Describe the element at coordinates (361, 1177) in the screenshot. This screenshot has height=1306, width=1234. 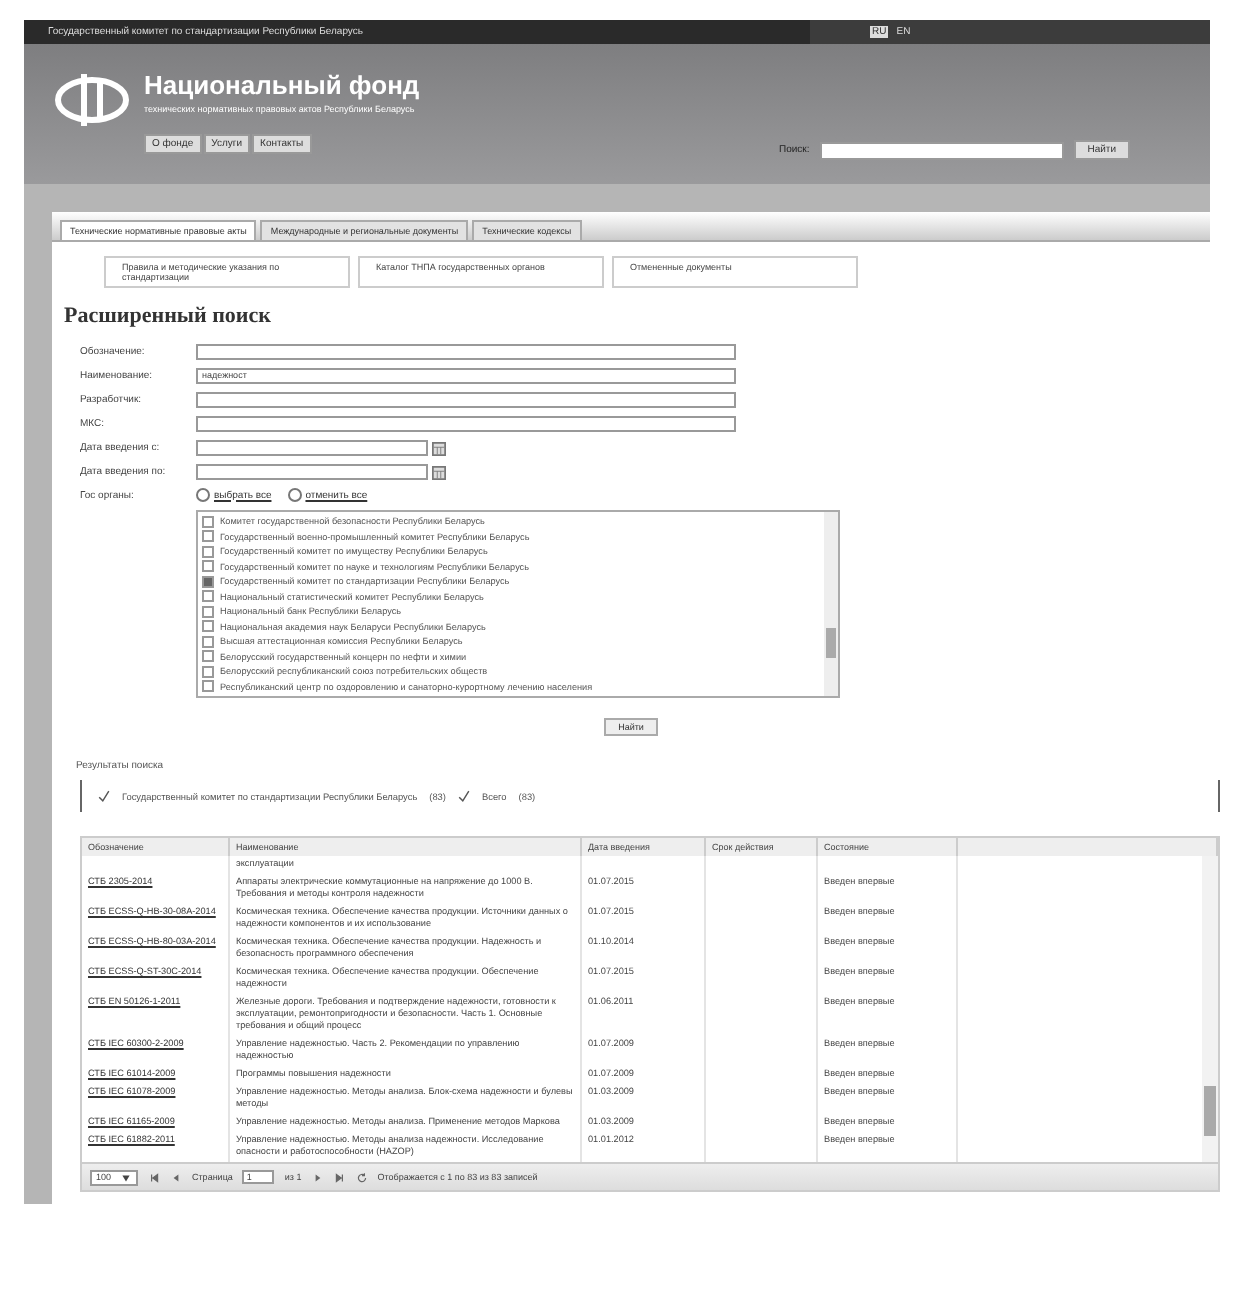
I see `refresh-icon` at that location.